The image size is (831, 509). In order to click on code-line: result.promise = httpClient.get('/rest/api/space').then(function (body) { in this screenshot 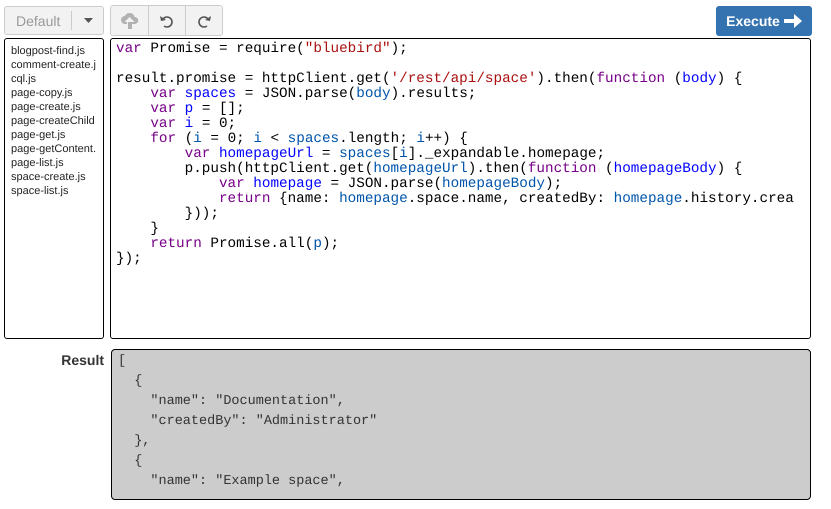, I will do `click(430, 79)`.